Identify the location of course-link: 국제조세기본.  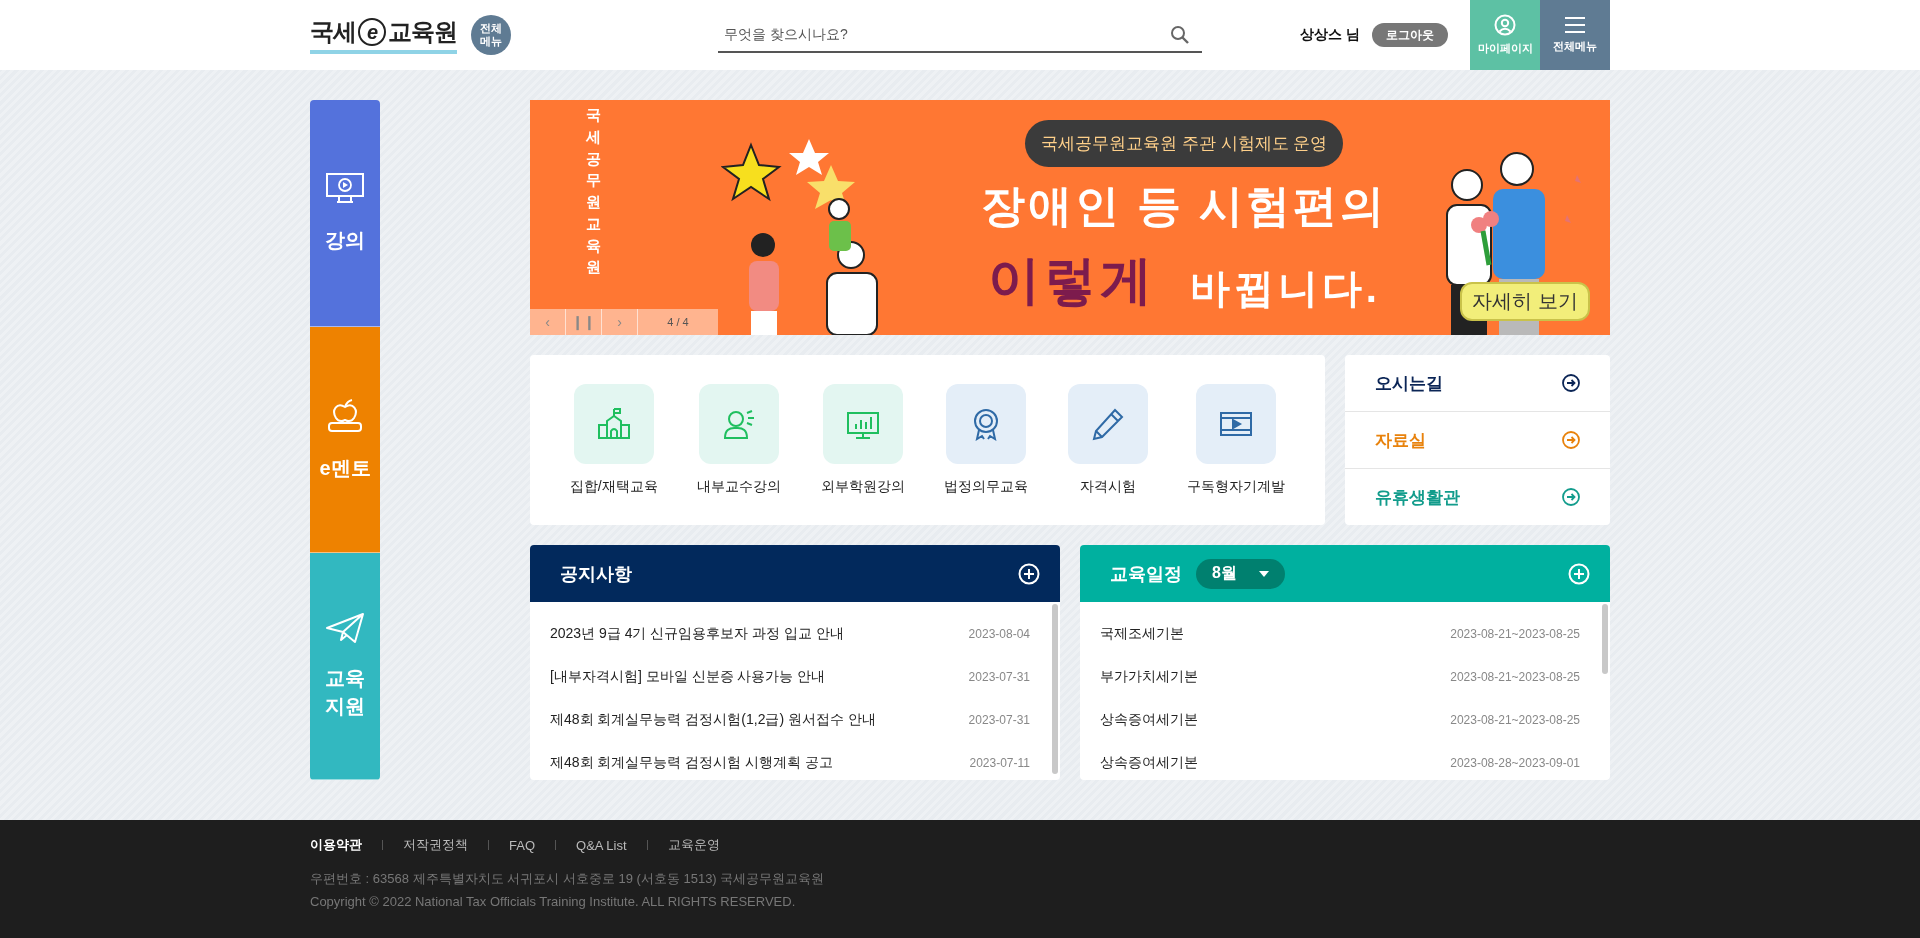
(1142, 633).